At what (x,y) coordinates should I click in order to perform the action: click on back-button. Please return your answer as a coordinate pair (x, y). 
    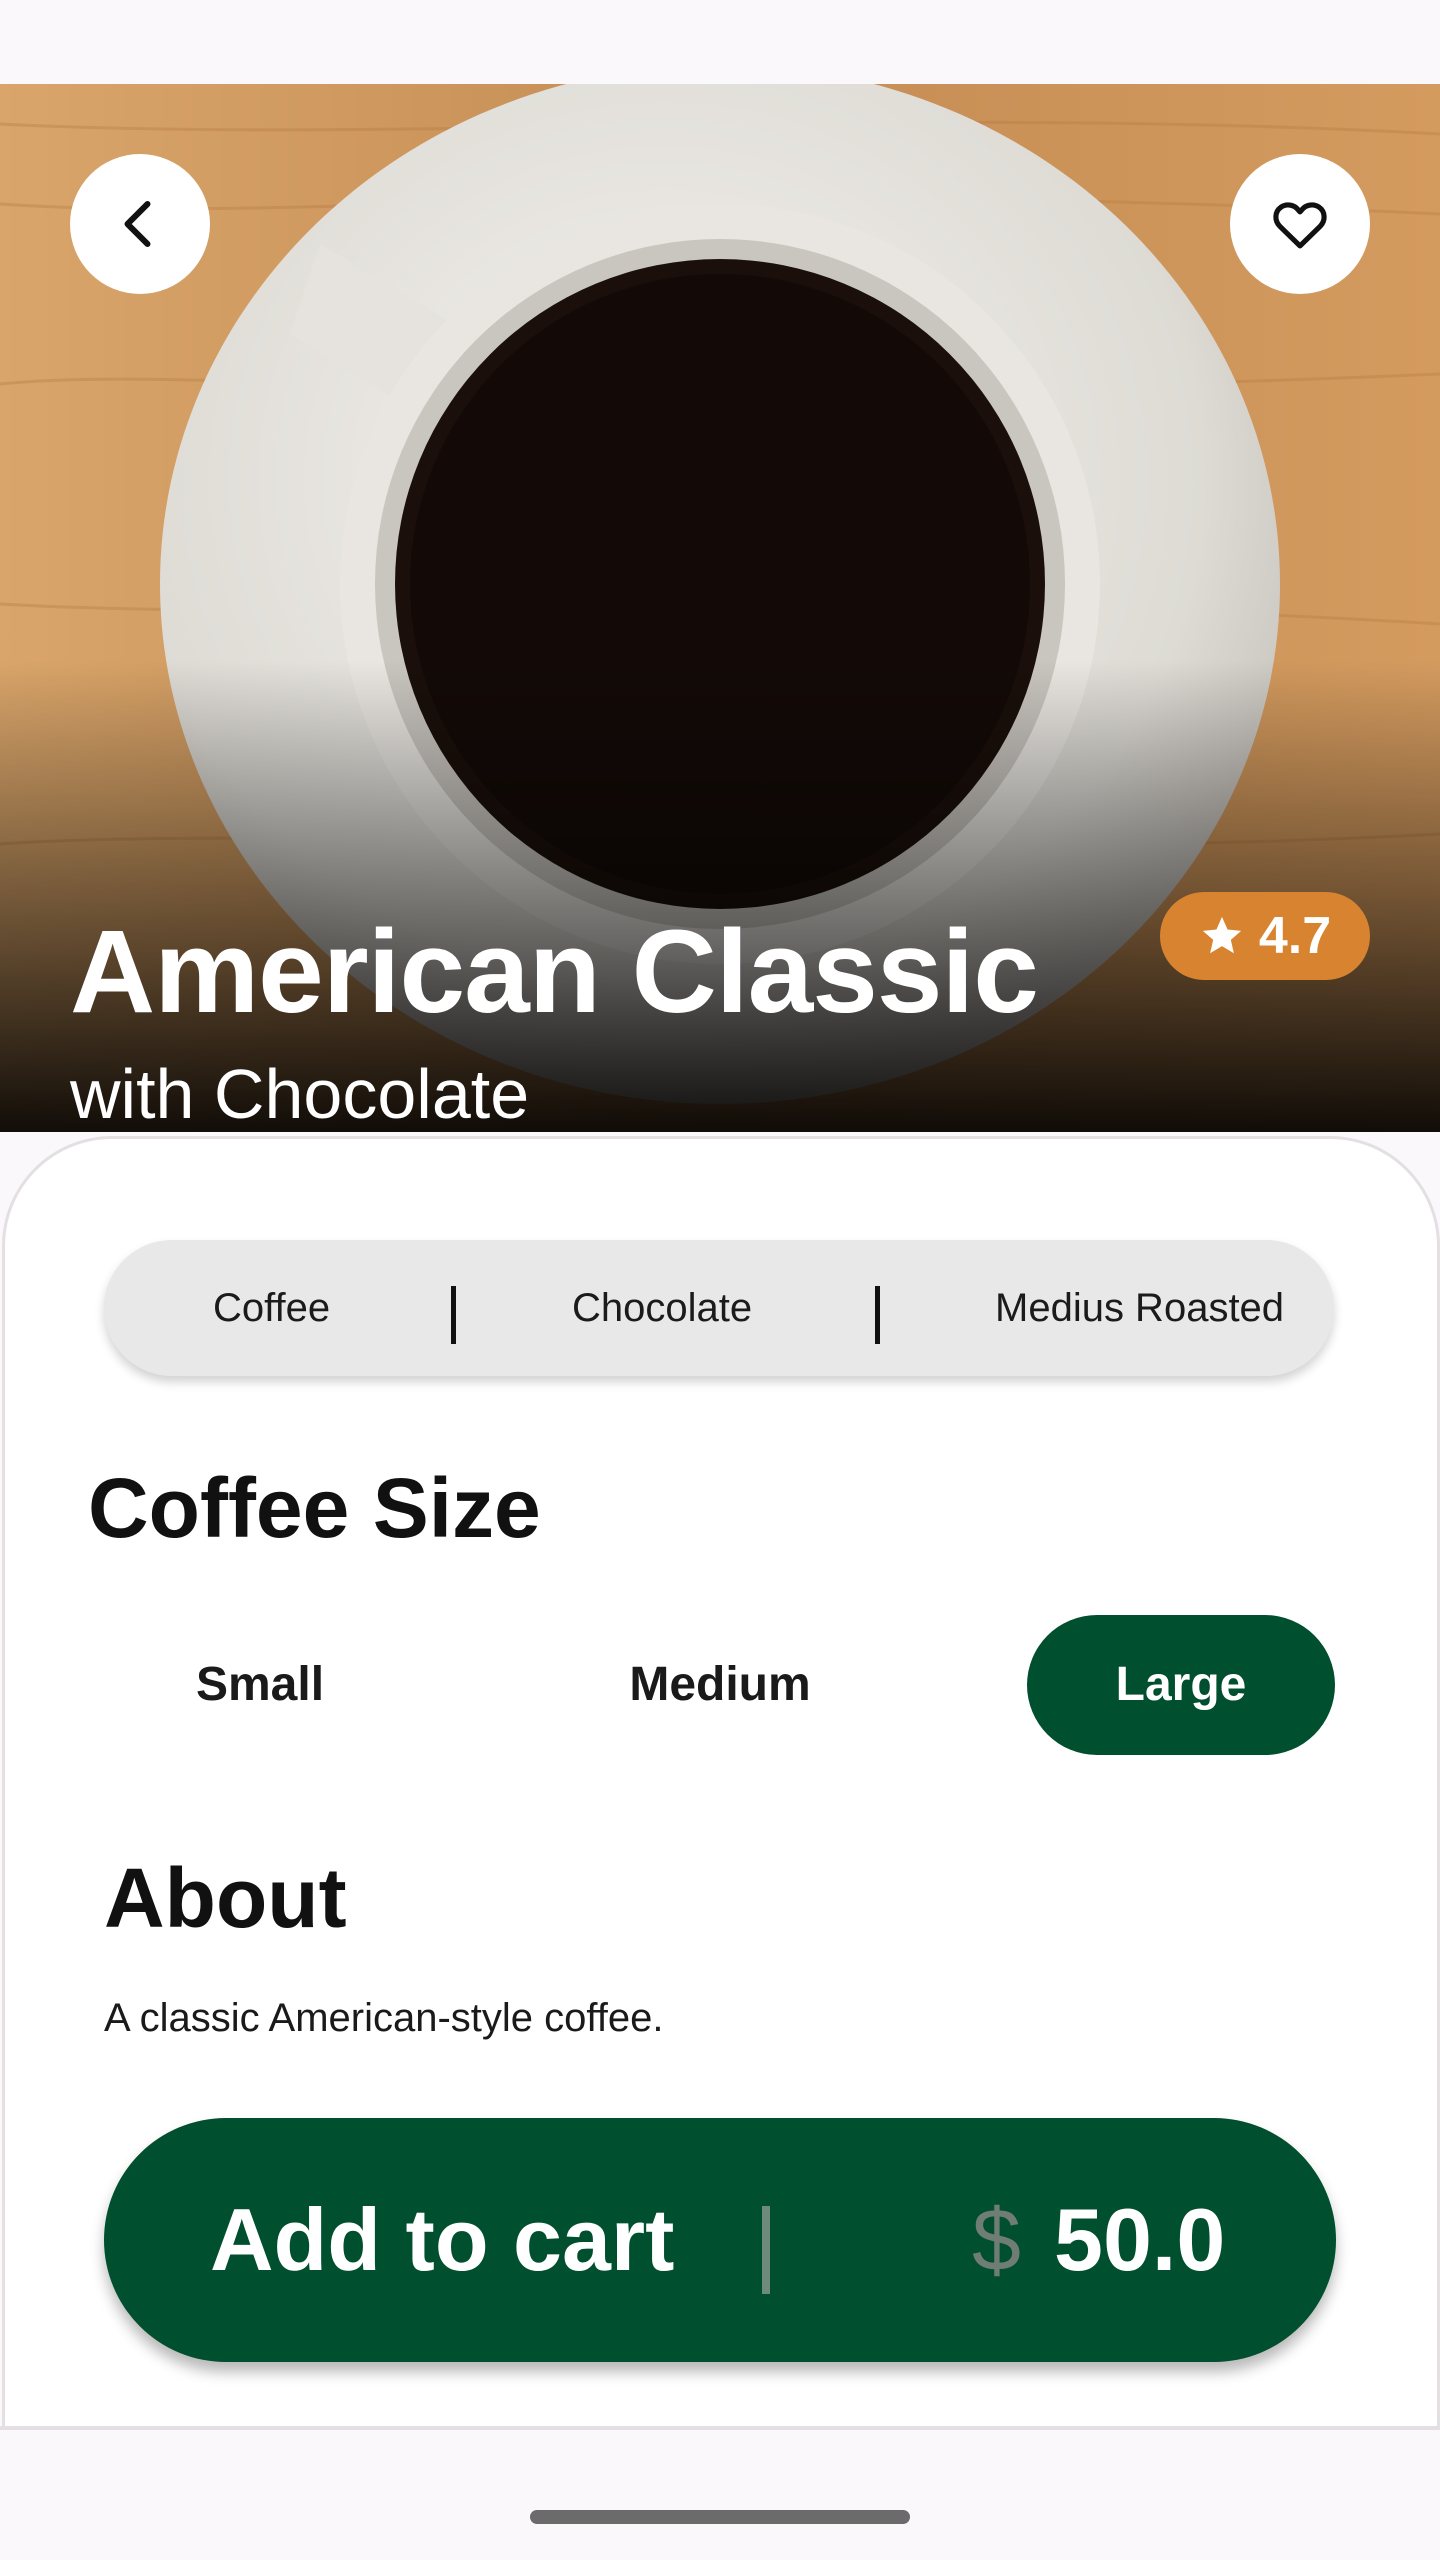
    Looking at the image, I should click on (140, 224).